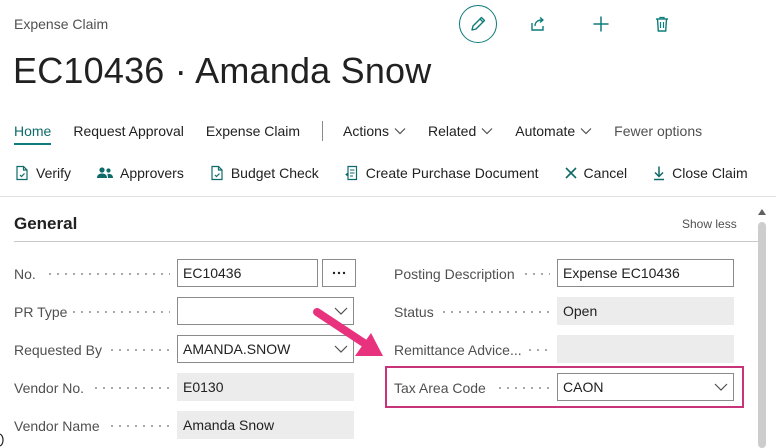 The image size is (776, 448). I want to click on menu-actions: Actions, so click(374, 131).